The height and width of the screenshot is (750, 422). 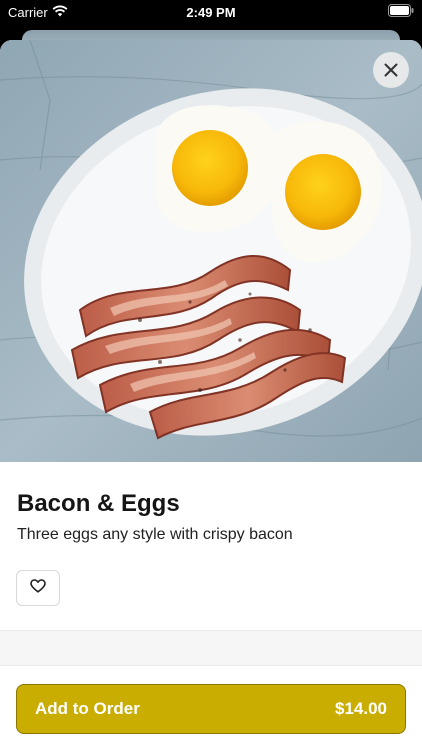 I want to click on carrier-label: Carrier, so click(x=28, y=12).